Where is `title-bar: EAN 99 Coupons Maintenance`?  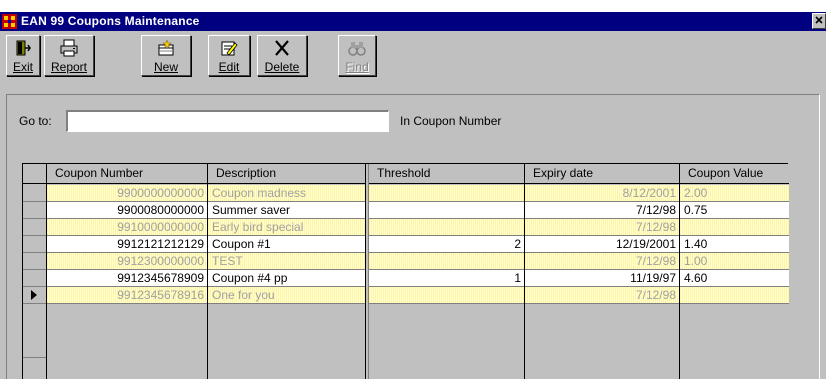
title-bar: EAN 99 Coupons Maintenance is located at coordinates (413, 21).